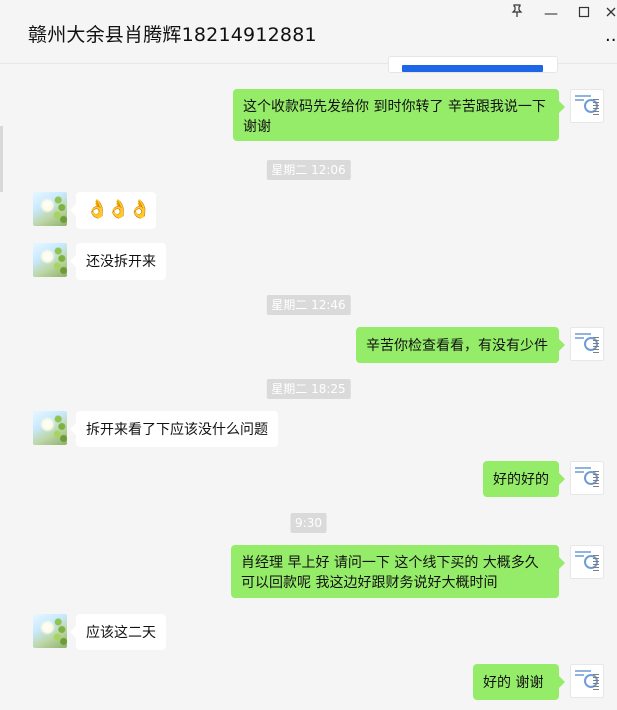 The width and height of the screenshot is (617, 710). What do you see at coordinates (172, 35) in the screenshot?
I see `chat-title: 赣州大余县肖腾辉18214912881` at bounding box center [172, 35].